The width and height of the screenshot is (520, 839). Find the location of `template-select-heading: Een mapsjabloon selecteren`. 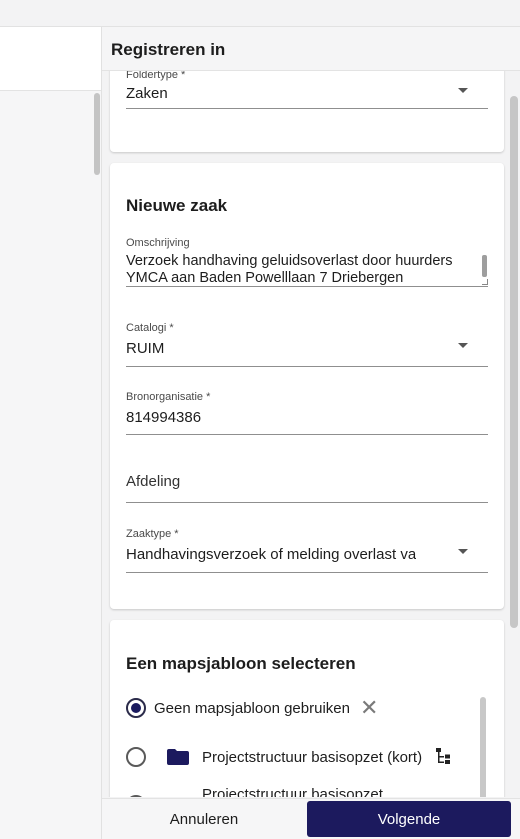

template-select-heading: Een mapsjabloon selecteren is located at coordinates (241, 663).